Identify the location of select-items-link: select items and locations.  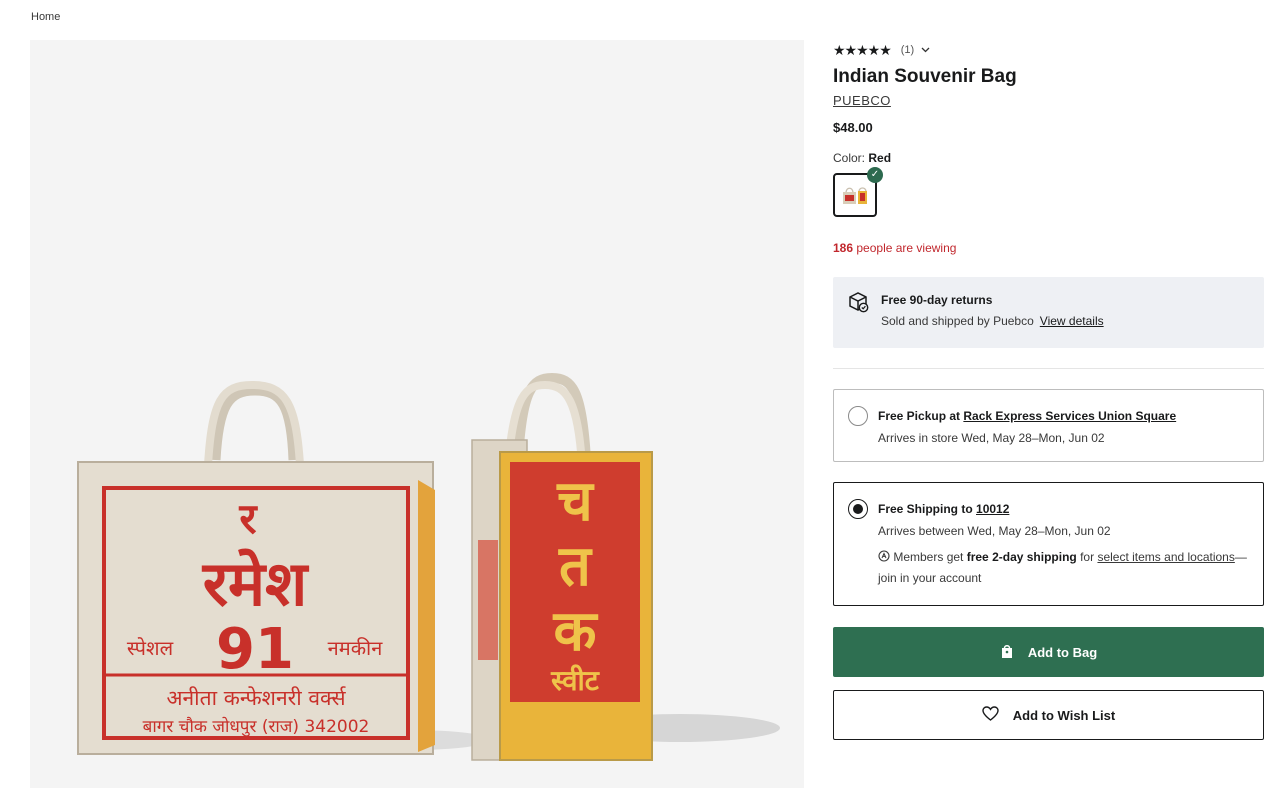
(1165, 557).